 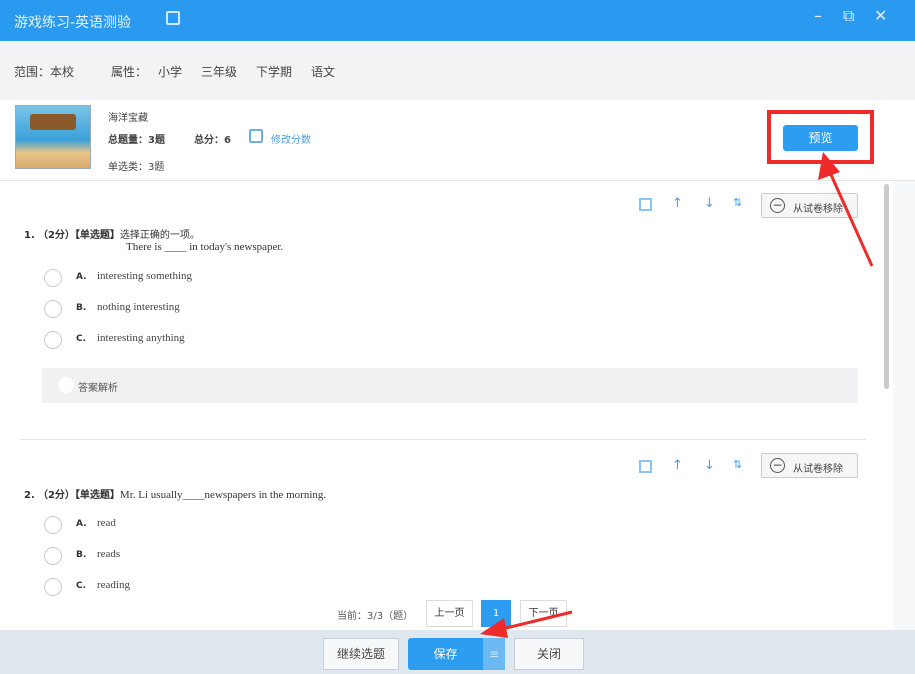 What do you see at coordinates (818, 15) in the screenshot?
I see `minimize-button: –` at bounding box center [818, 15].